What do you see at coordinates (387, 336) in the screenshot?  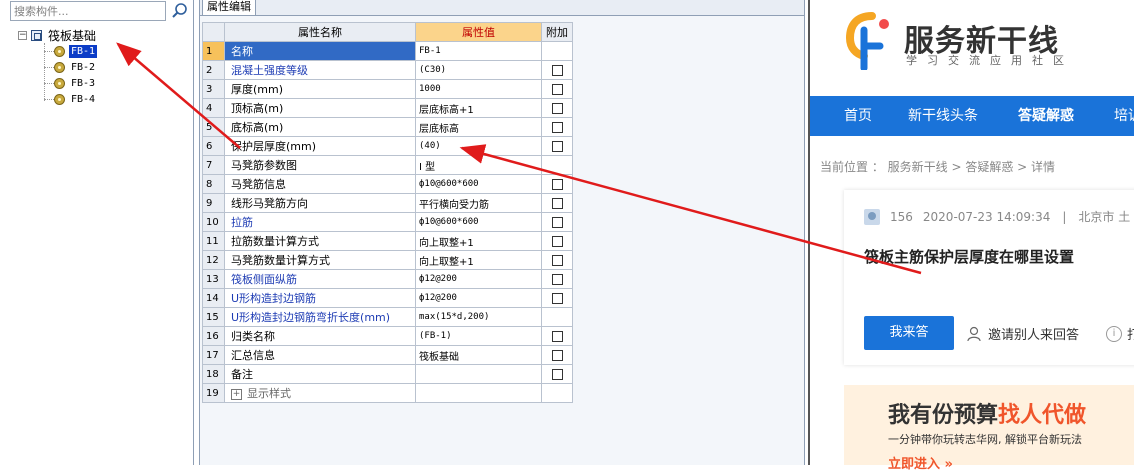 I see `table-row: 16 归类名称 (FB-1)` at bounding box center [387, 336].